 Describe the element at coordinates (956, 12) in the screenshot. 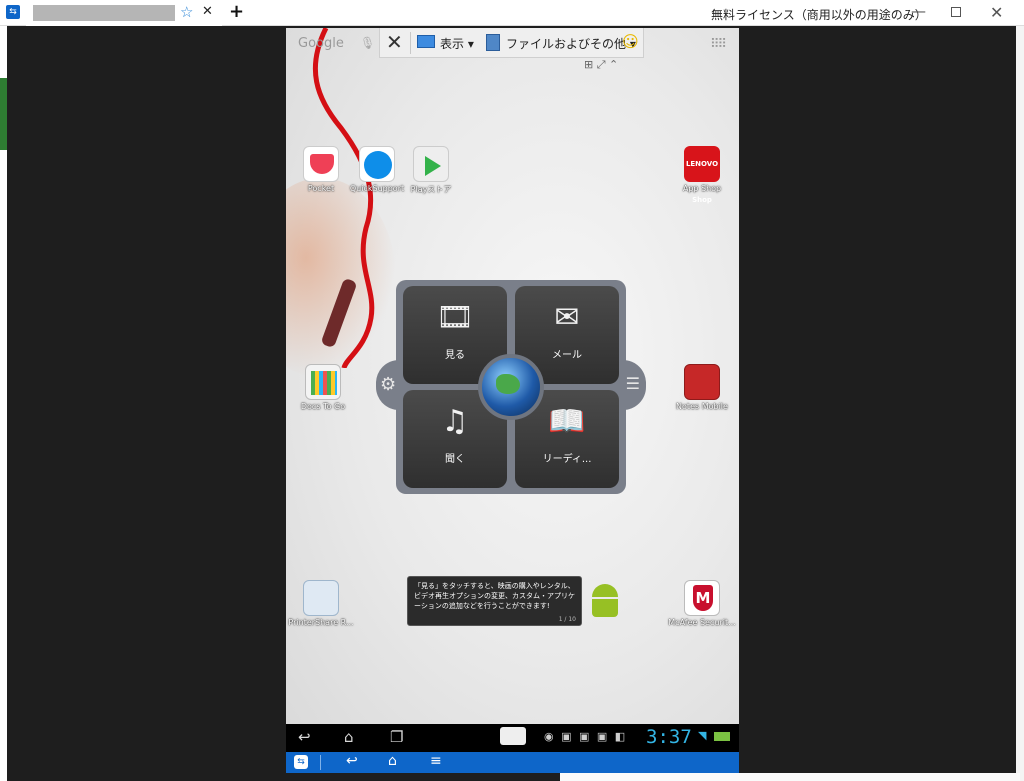

I see `maximize-button` at that location.